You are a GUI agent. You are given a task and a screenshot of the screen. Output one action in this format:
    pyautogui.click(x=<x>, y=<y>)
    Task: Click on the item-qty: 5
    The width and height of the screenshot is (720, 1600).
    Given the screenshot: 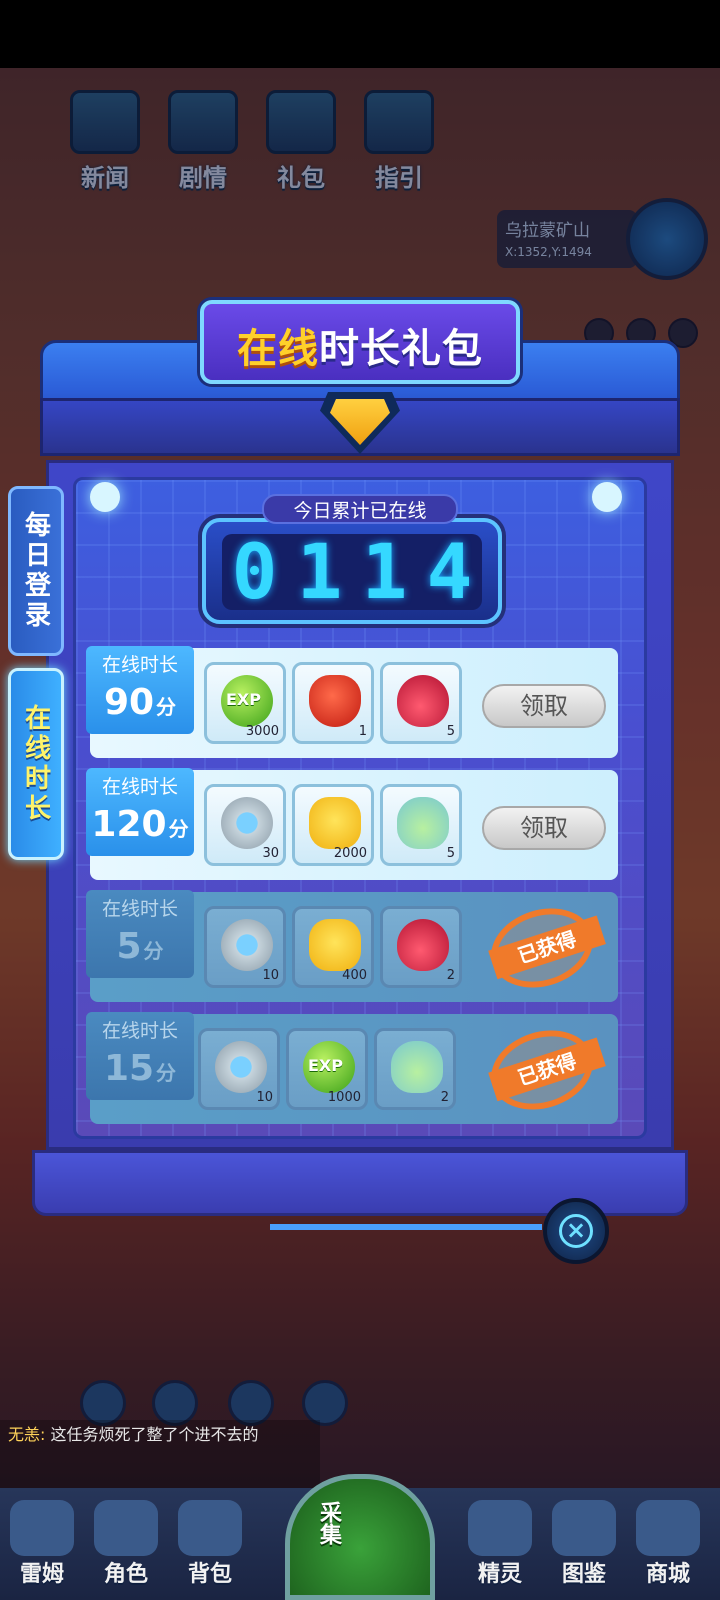 What is the action you would take?
    pyautogui.click(x=450, y=853)
    